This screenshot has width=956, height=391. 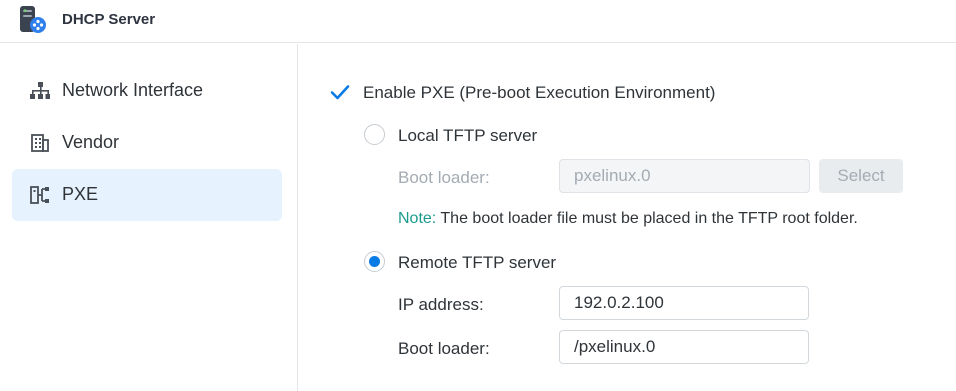 I want to click on local-boot-loader-field: pxelinux.0, so click(x=684, y=176).